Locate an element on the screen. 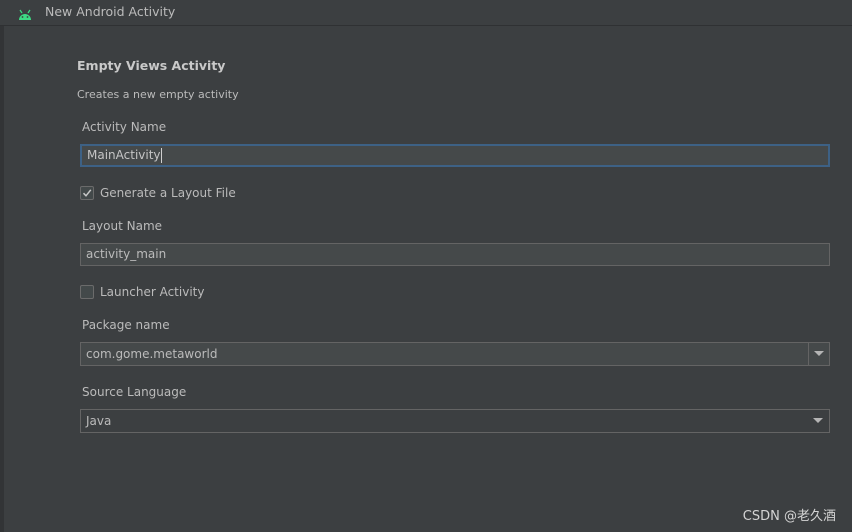 The height and width of the screenshot is (532, 852). package-name-combobox: com.gome.metaworld is located at coordinates (455, 354).